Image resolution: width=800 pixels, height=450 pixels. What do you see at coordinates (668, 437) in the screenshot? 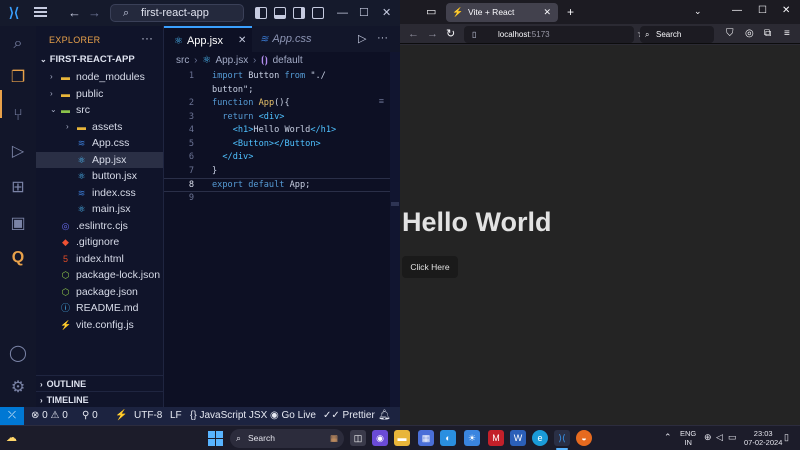
I see `tray-chevron-up-icon: ⌃` at bounding box center [668, 437].